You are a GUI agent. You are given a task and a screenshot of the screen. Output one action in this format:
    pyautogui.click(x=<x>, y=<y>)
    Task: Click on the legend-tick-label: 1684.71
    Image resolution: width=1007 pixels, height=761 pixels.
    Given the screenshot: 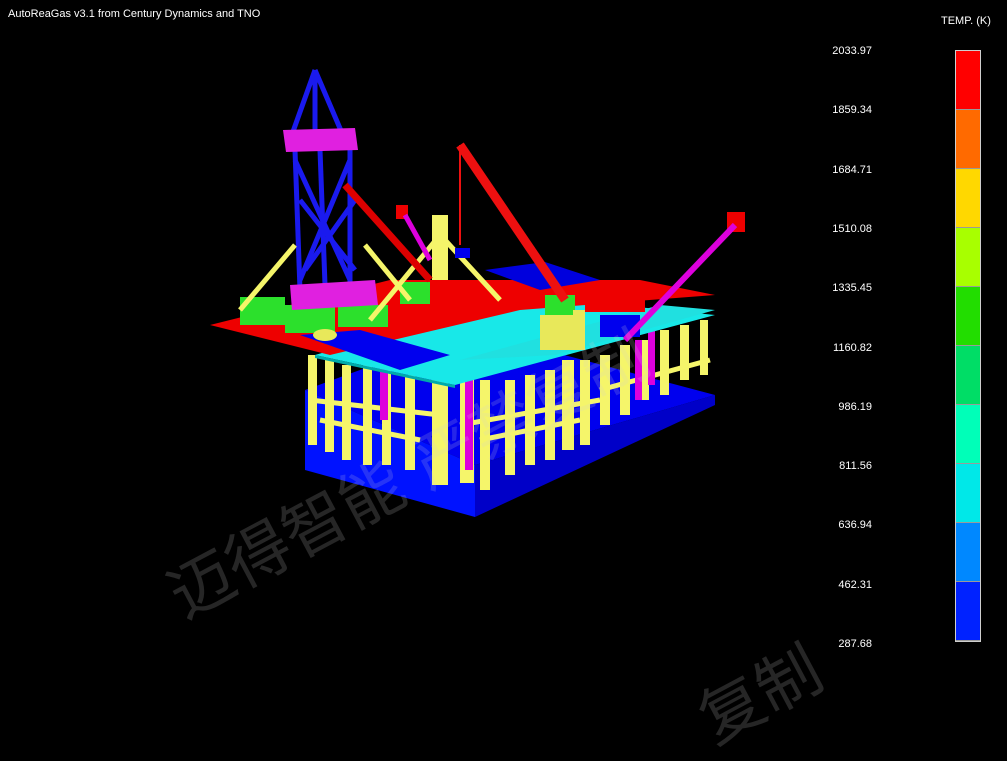 What is the action you would take?
    pyautogui.click(x=852, y=169)
    